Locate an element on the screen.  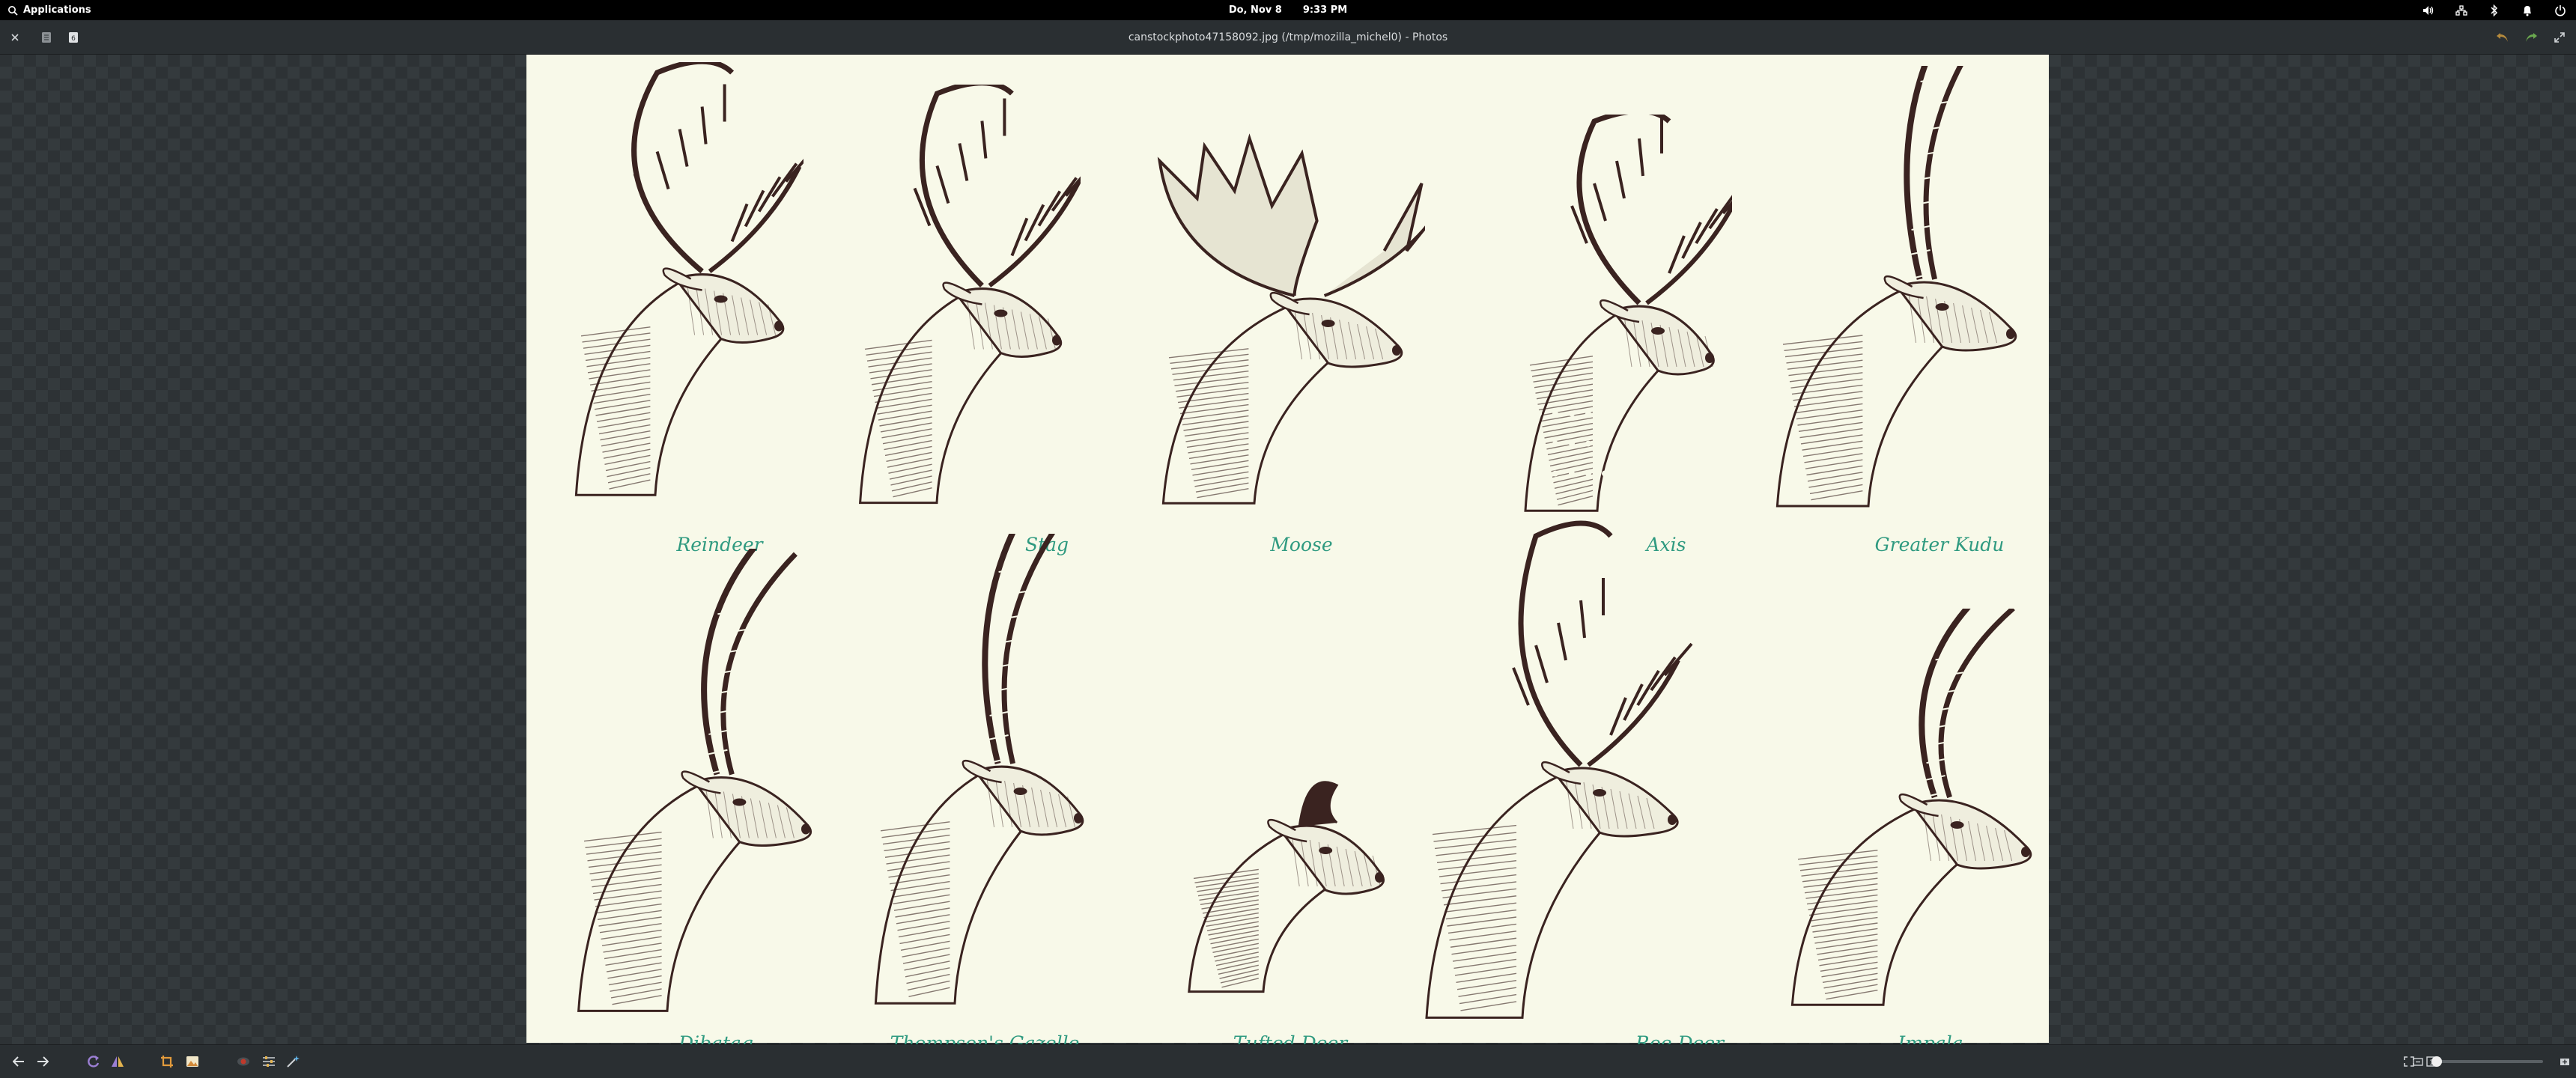
view-badge-icon: 6 is located at coordinates (73, 37).